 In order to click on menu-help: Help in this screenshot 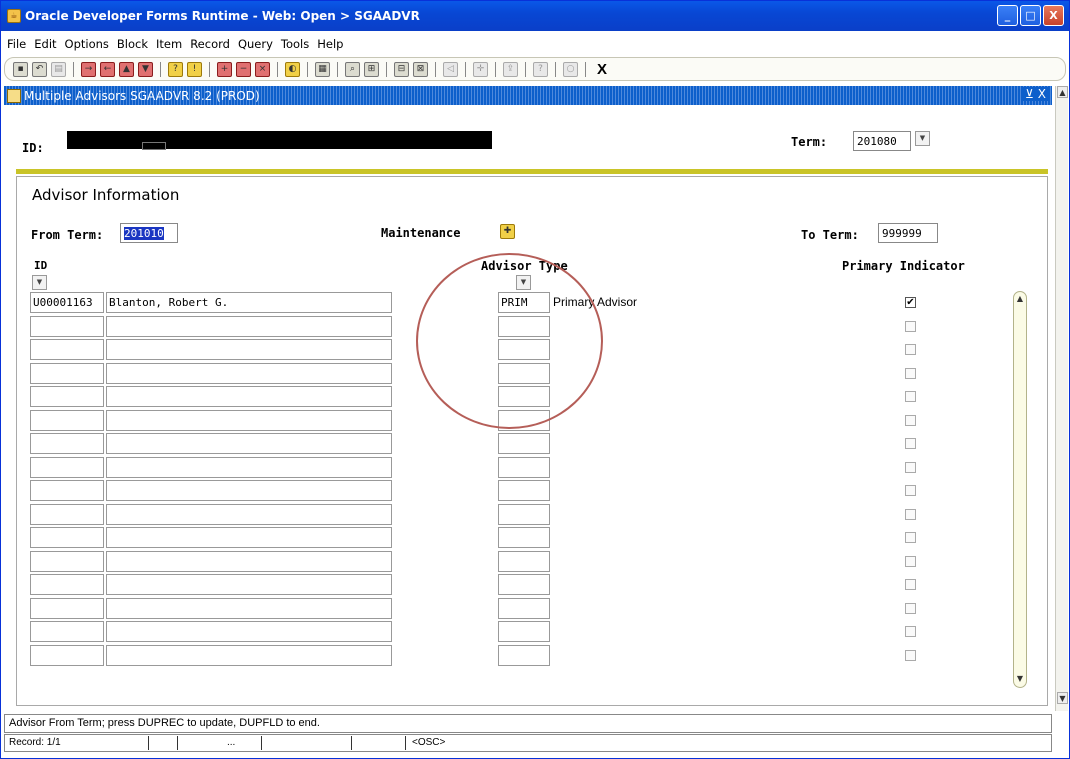, I will do `click(330, 44)`.